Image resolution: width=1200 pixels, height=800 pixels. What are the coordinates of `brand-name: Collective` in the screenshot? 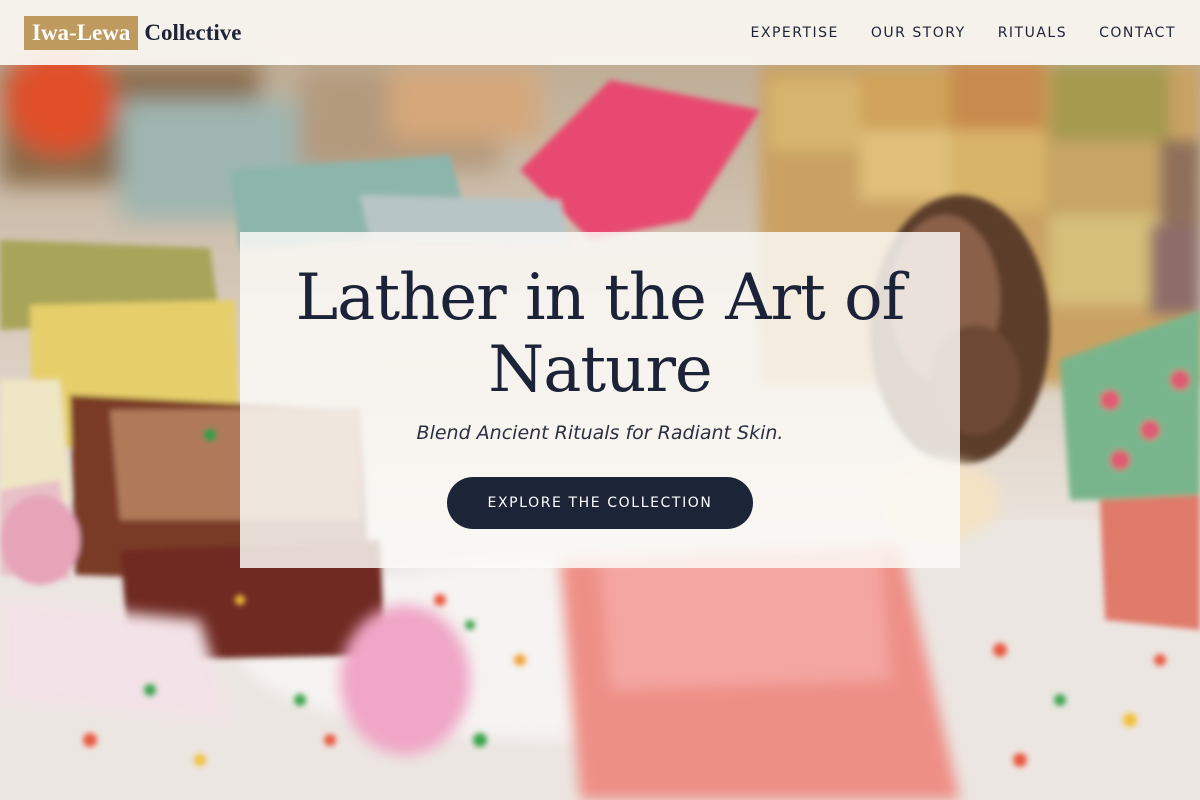 It's located at (193, 32).